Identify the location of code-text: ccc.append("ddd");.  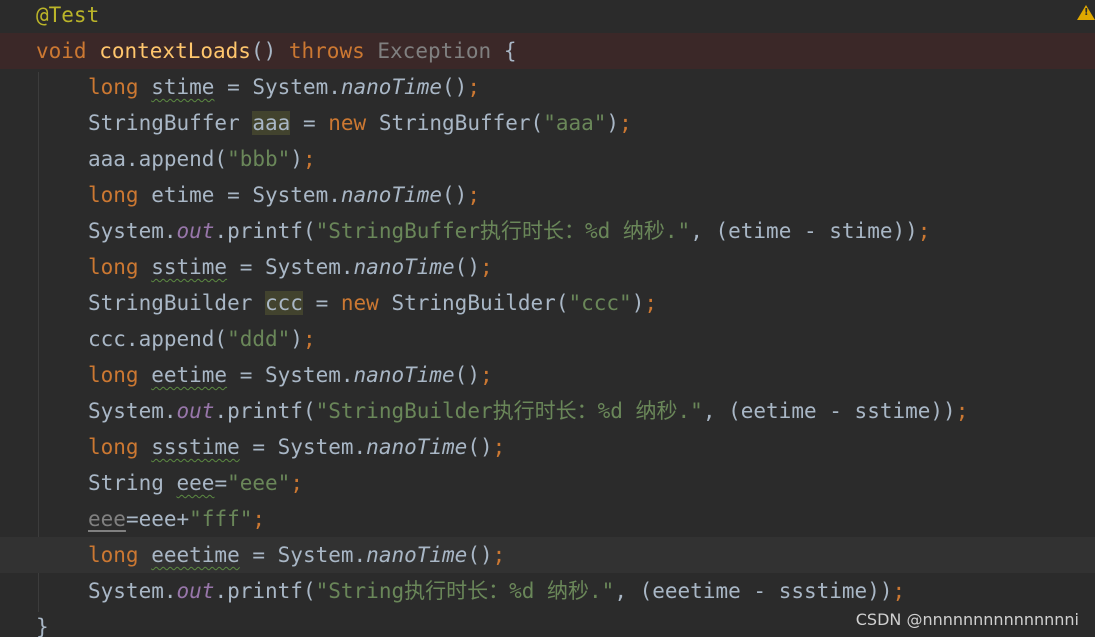
(202, 339).